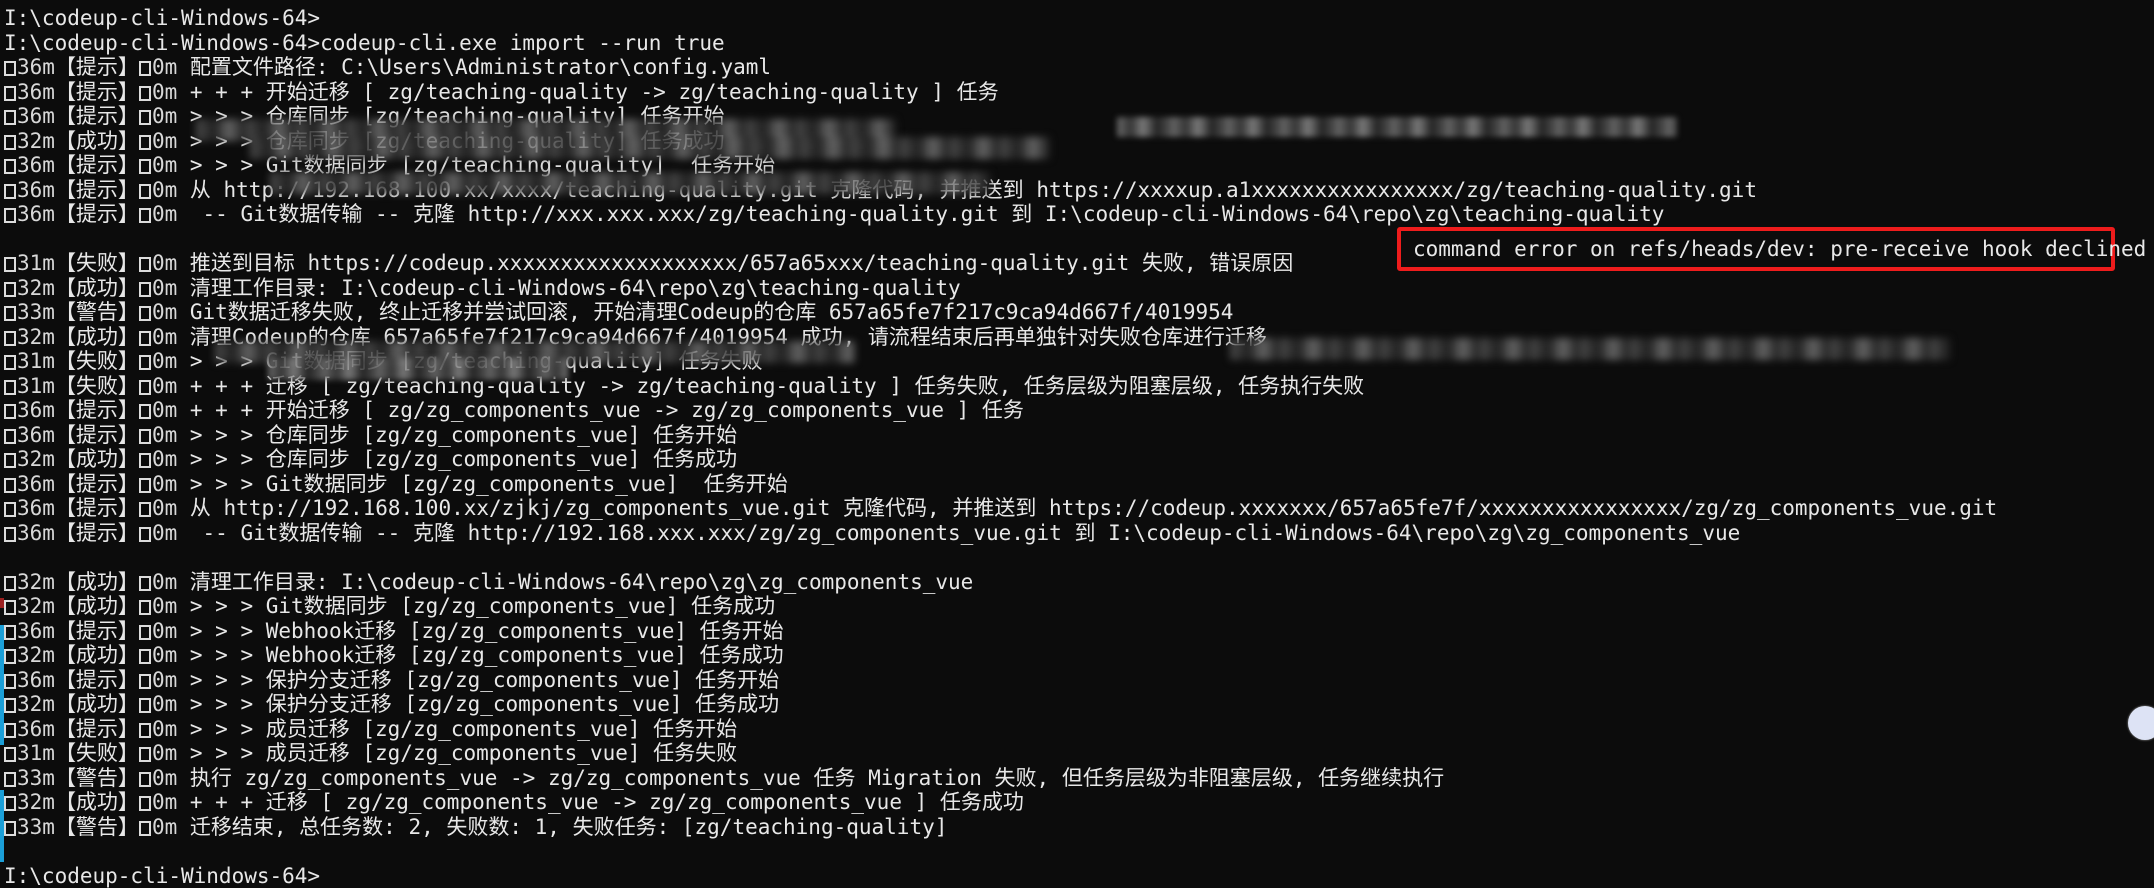  What do you see at coordinates (463, 729) in the screenshot?
I see `log-message: > > > 成员迁移 [zg/zg_components_vue] 任务开始` at bounding box center [463, 729].